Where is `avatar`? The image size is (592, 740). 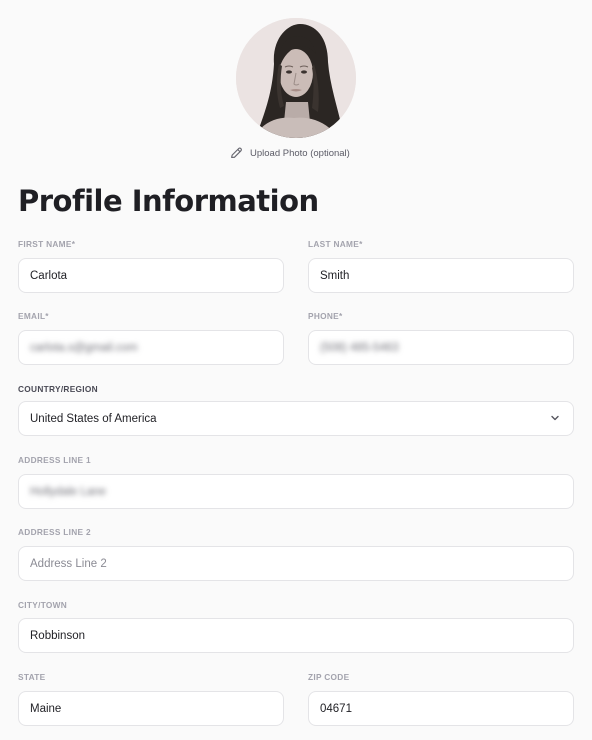
avatar is located at coordinates (296, 78).